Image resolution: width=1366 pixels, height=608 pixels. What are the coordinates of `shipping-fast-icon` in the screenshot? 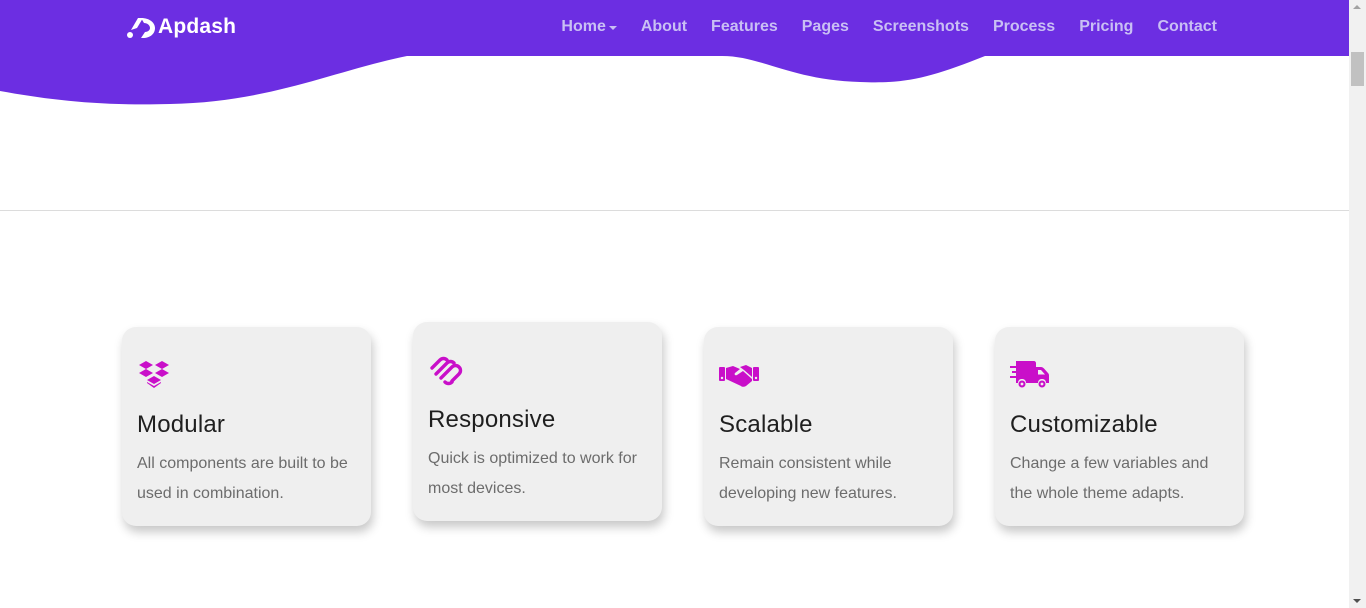 It's located at (1029, 374).